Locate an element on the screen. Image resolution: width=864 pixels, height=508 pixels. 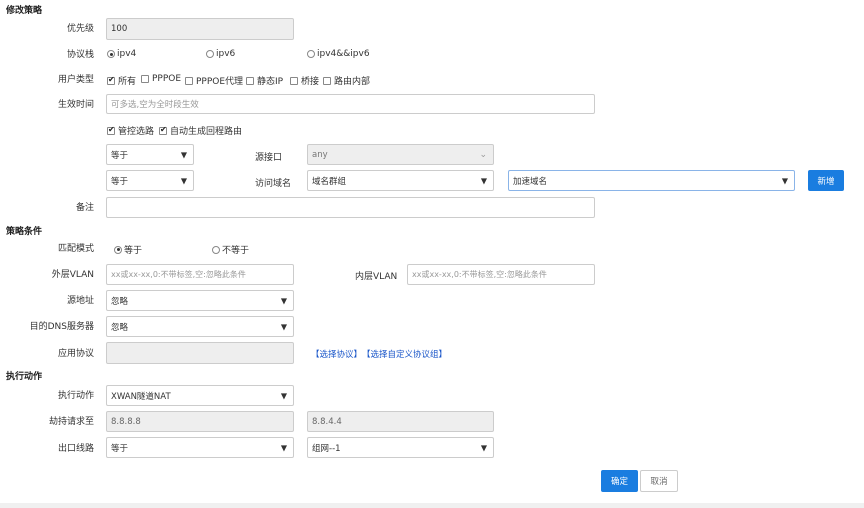
section-title-conditions: 策略条件 is located at coordinates (24, 232).